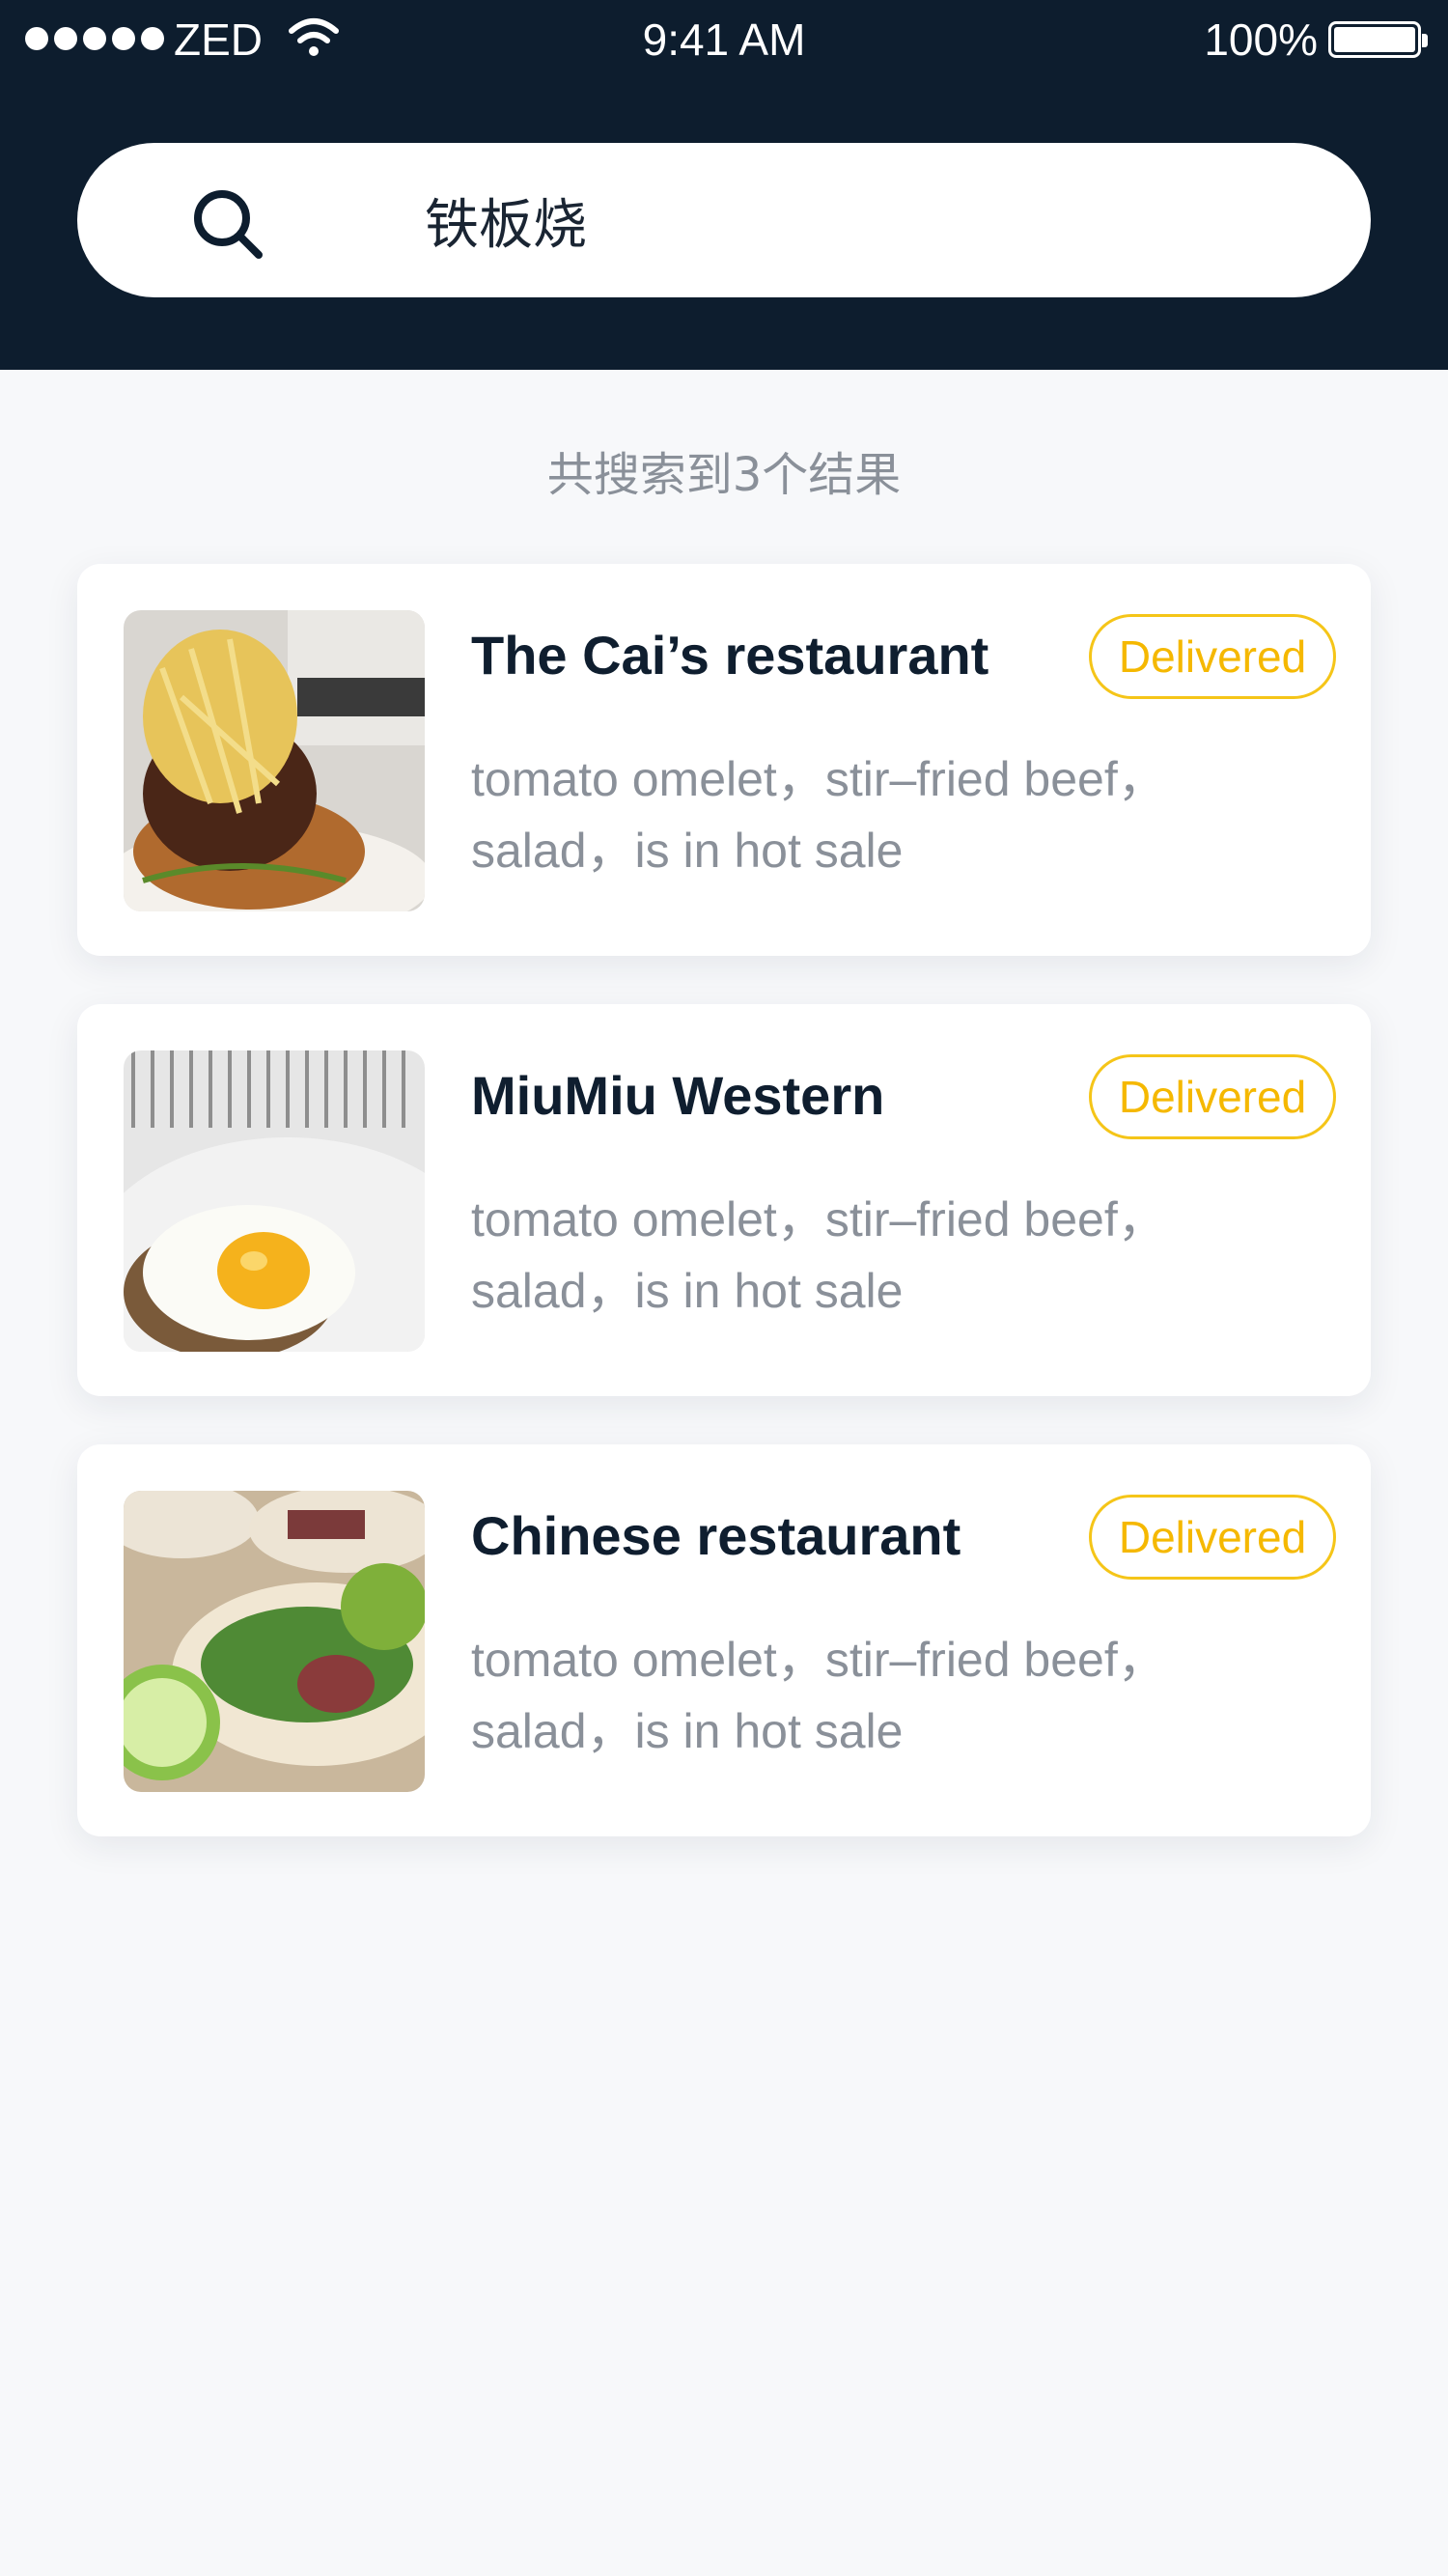 This screenshot has width=1448, height=2576. I want to click on battery-percentage: 100%, so click(1261, 40).